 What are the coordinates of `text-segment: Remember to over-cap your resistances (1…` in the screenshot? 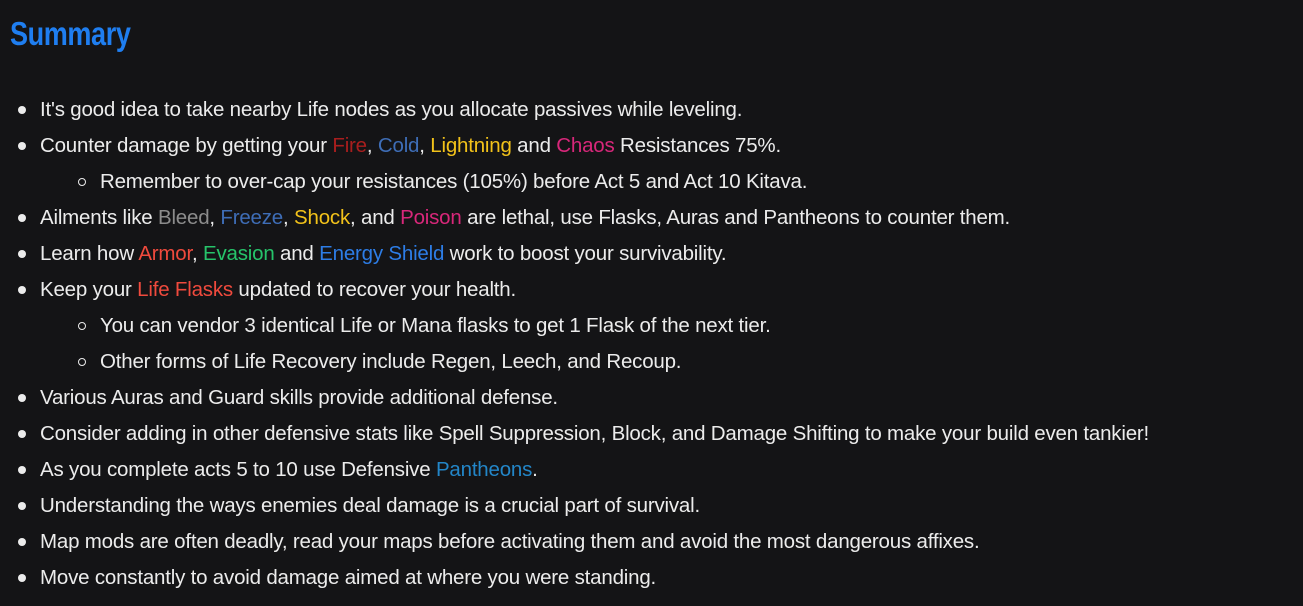 It's located at (454, 181).